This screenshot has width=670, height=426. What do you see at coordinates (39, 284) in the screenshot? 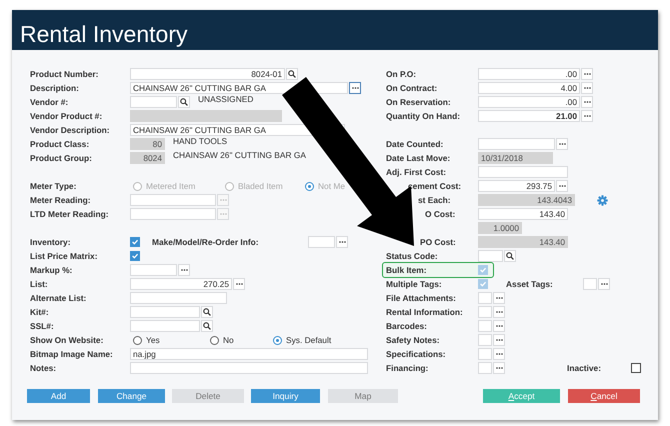
I see `field-label: List:` at bounding box center [39, 284].